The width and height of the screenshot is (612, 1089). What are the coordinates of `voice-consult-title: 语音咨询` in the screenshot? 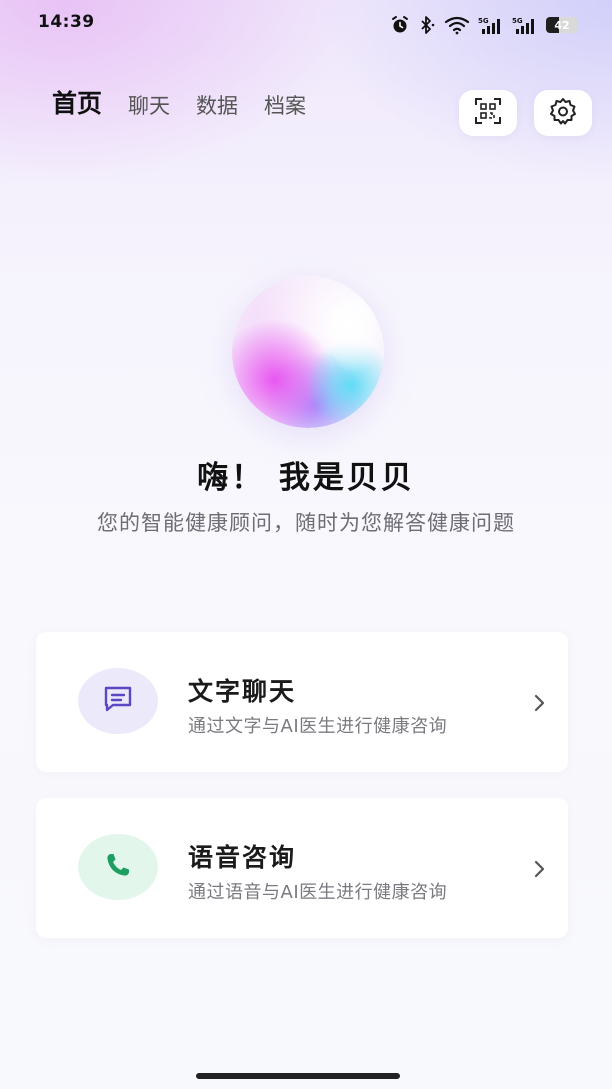 It's located at (242, 857).